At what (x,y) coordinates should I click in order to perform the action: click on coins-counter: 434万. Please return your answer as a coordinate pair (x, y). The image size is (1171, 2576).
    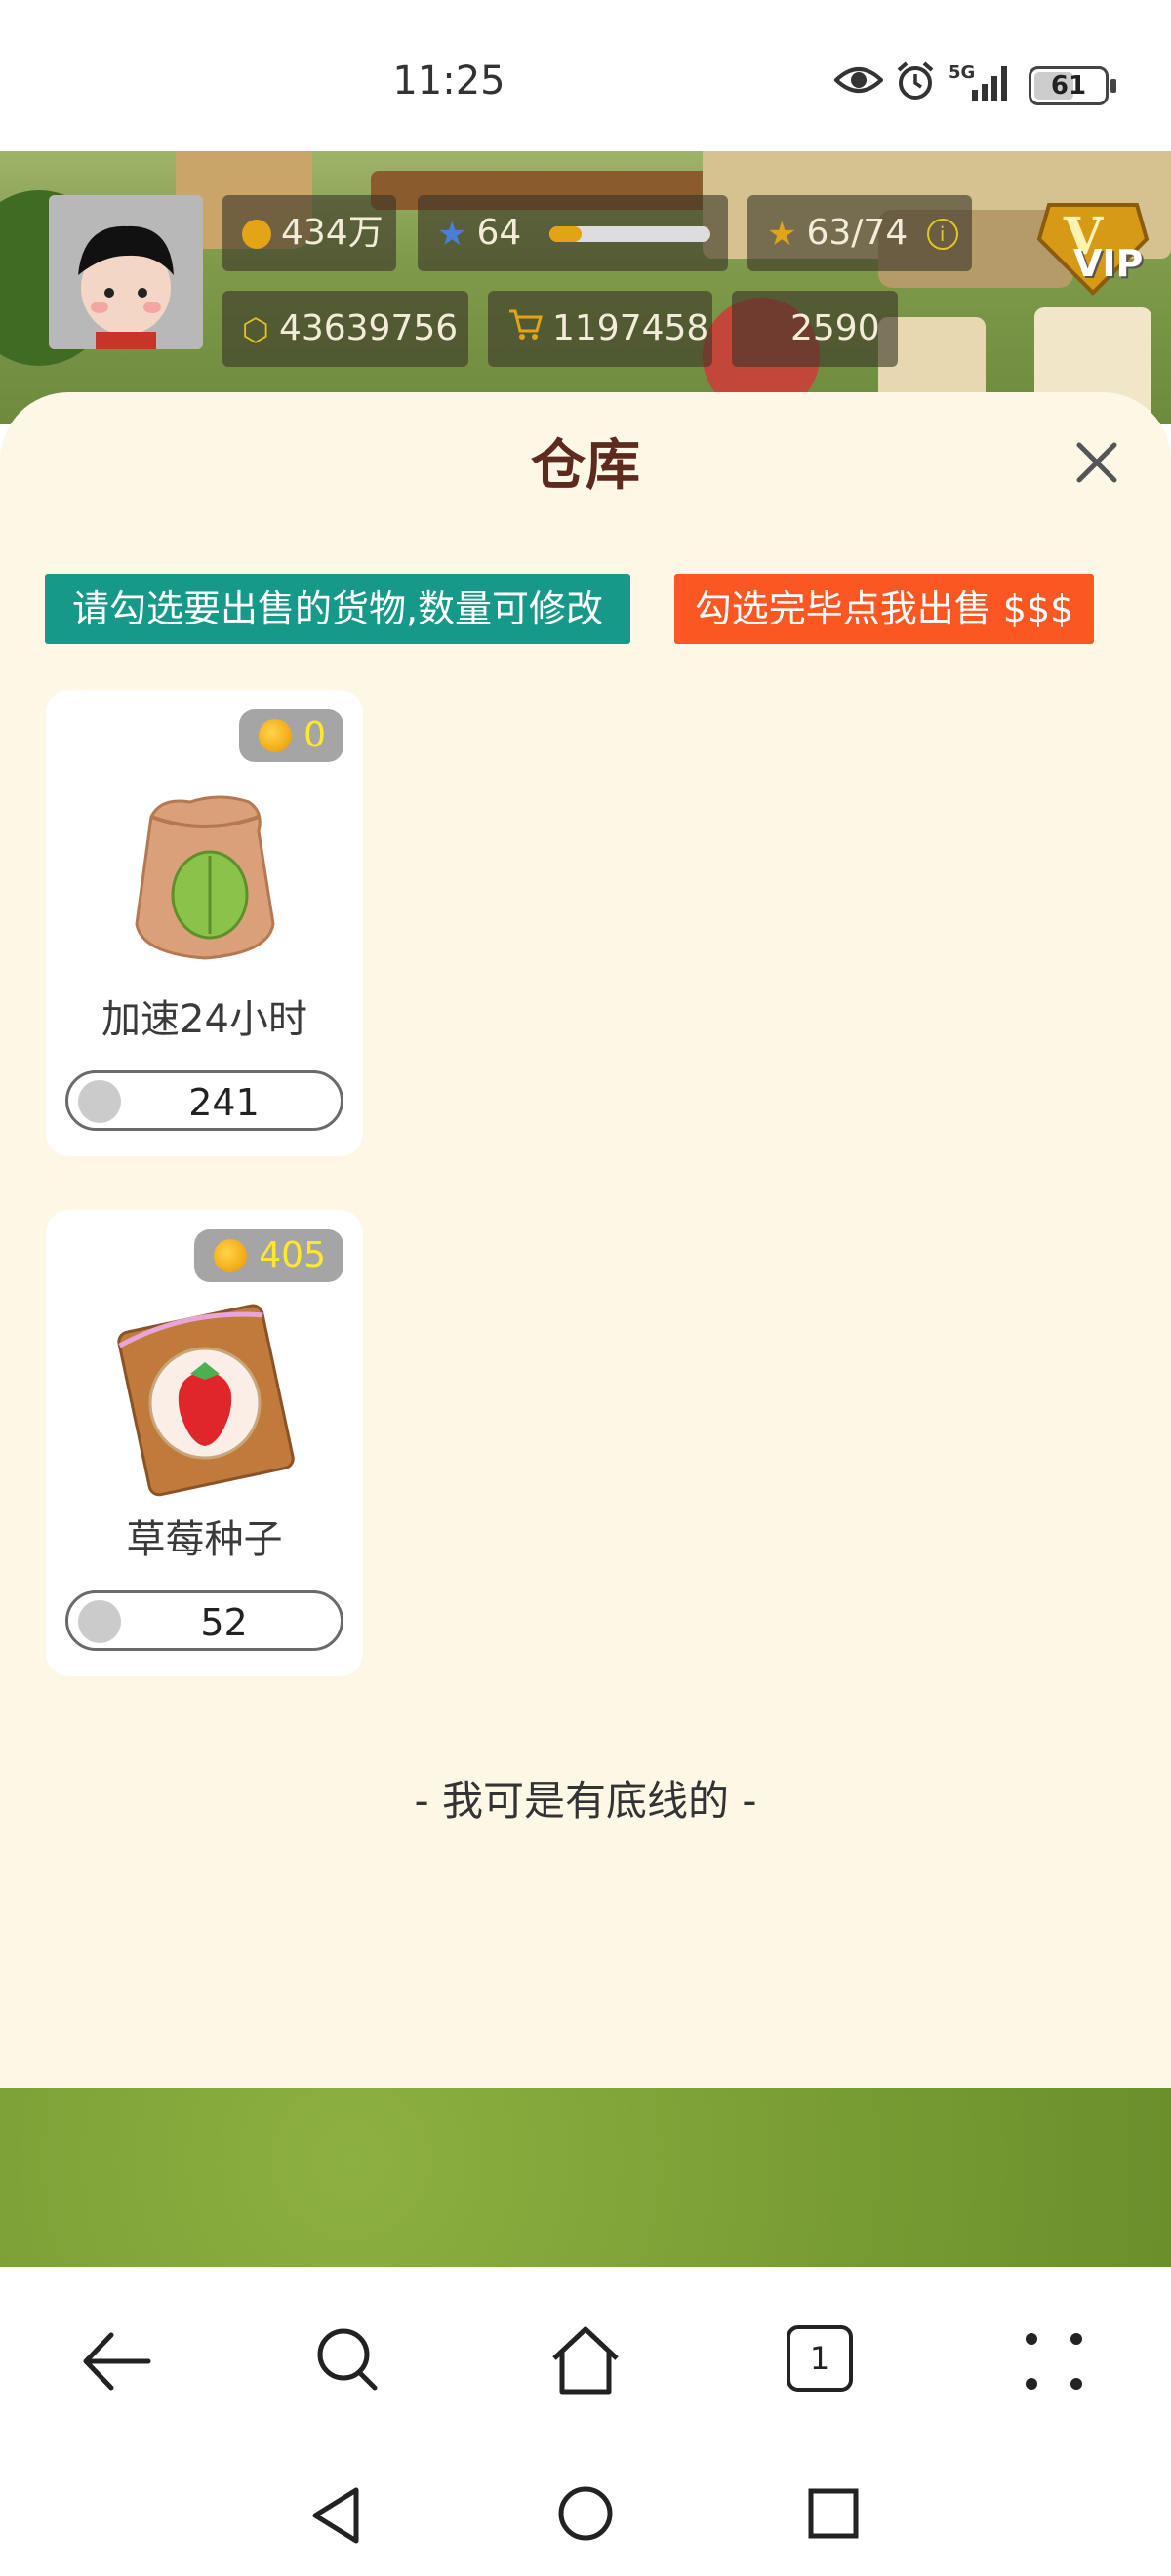
    Looking at the image, I should click on (309, 233).